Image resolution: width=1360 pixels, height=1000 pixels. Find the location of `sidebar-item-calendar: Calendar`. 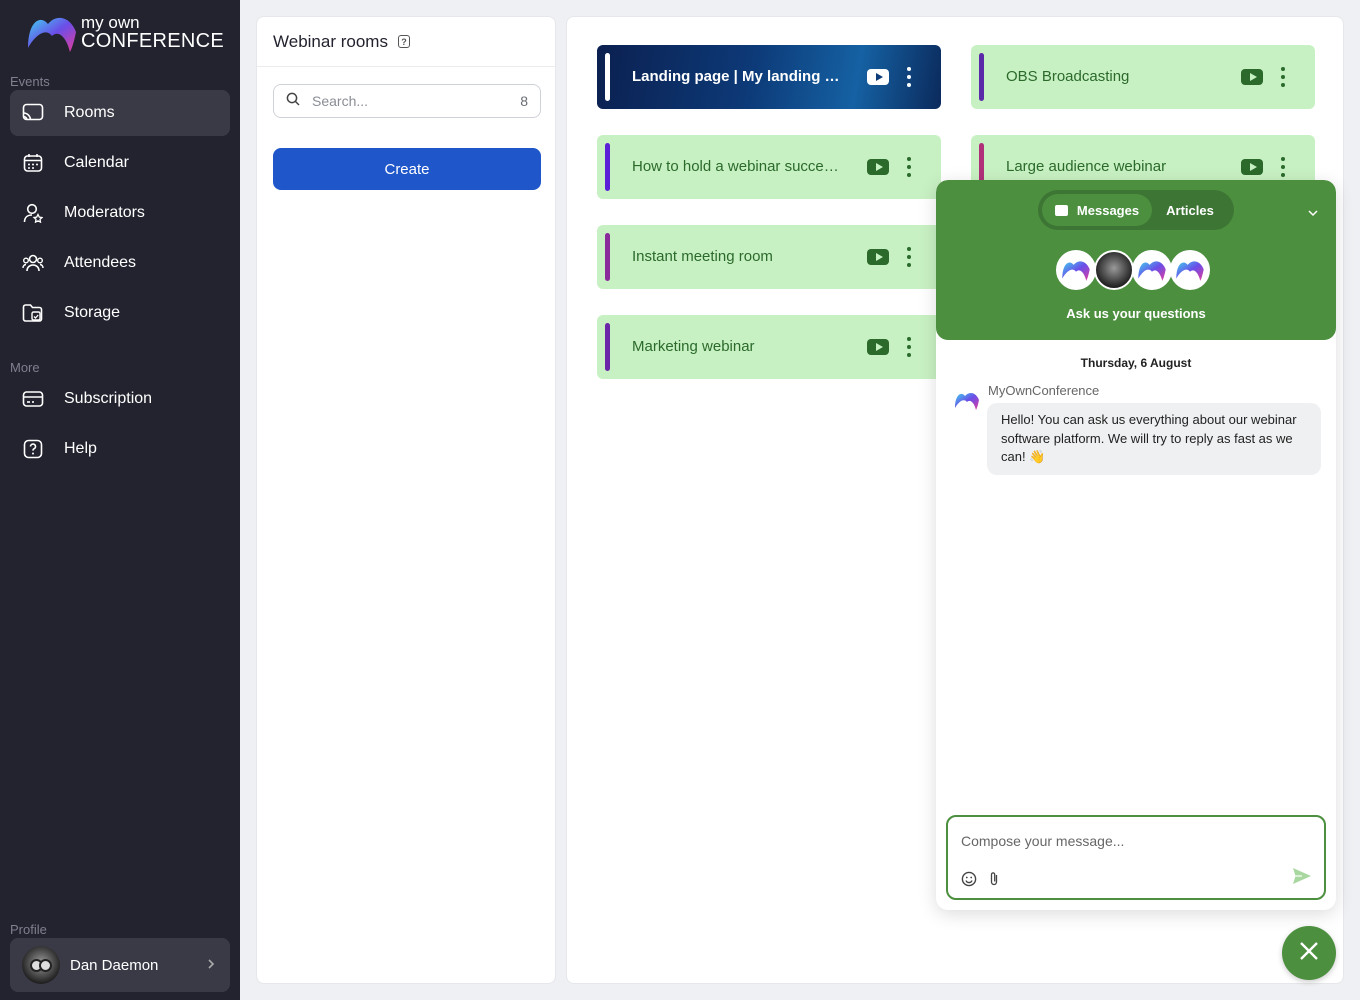

sidebar-item-calendar: Calendar is located at coordinates (120, 163).